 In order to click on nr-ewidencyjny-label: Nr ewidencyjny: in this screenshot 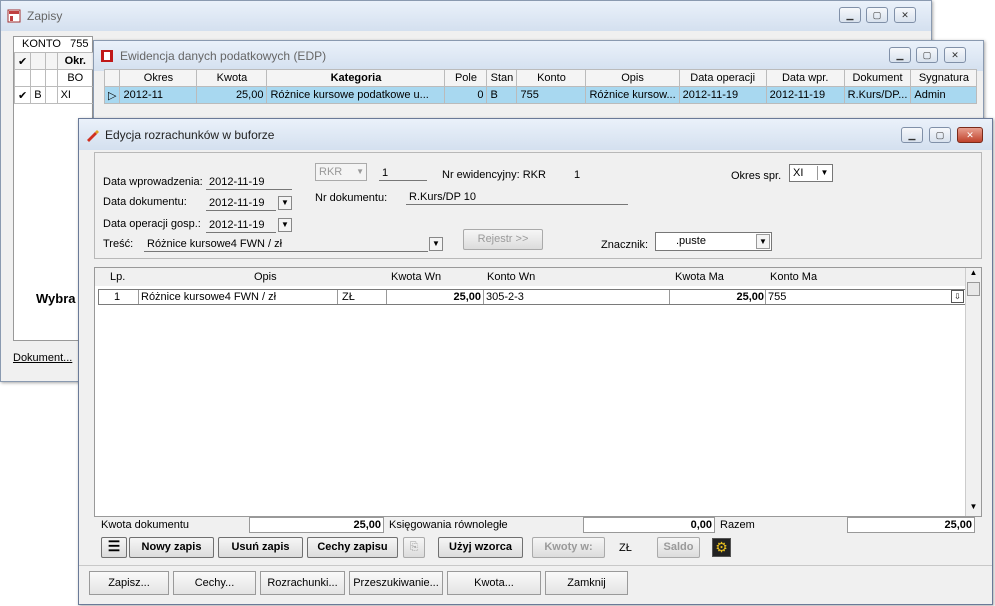, I will do `click(481, 175)`.